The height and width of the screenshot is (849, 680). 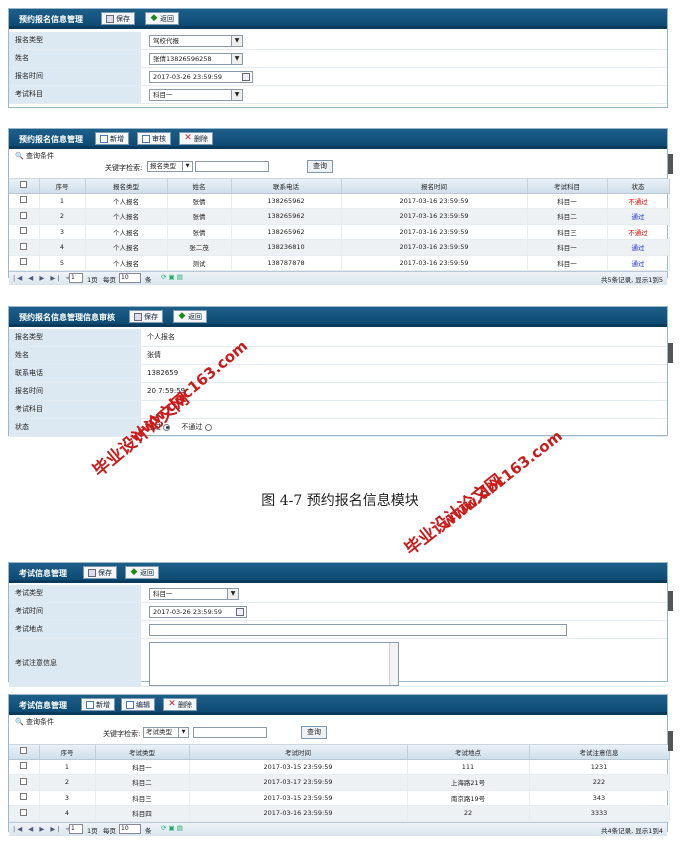 I want to click on signup-time-input: 2017-03-26 23:59:59, so click(x=201, y=77).